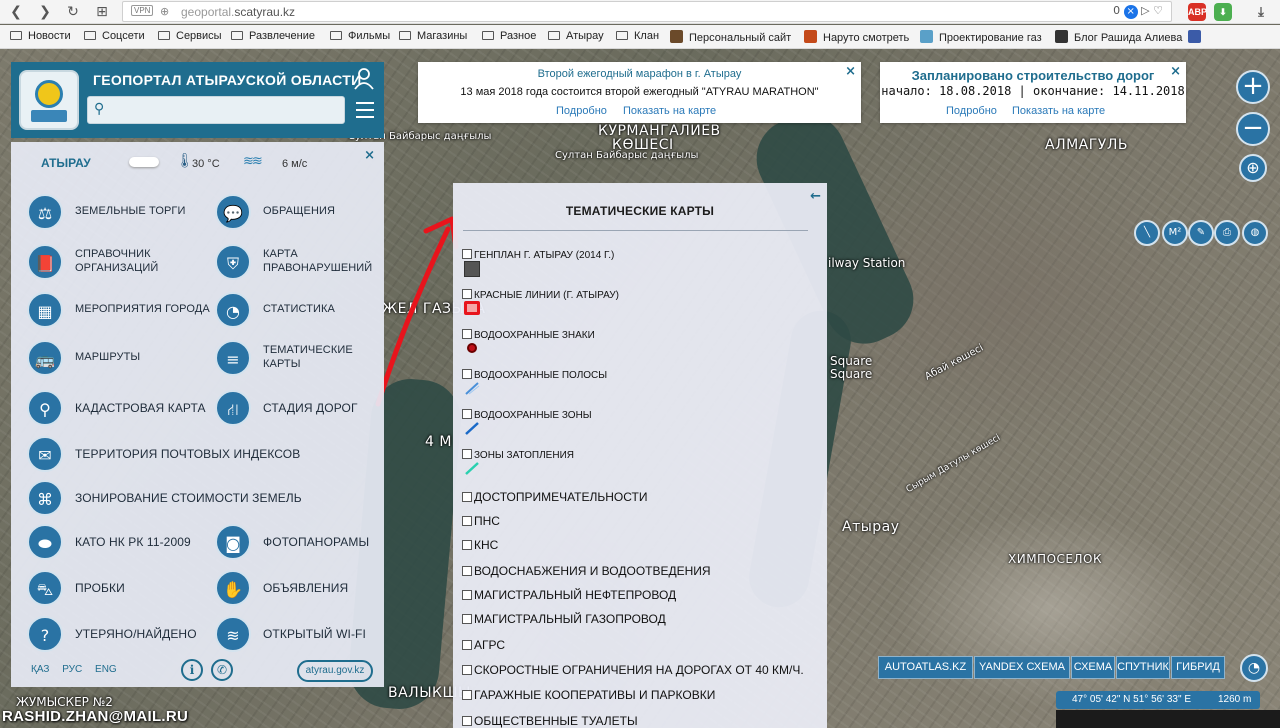 Image resolution: width=1280 pixels, height=728 pixels. What do you see at coordinates (273, 36) in the screenshot?
I see `bookmark-item: Развлечение` at bounding box center [273, 36].